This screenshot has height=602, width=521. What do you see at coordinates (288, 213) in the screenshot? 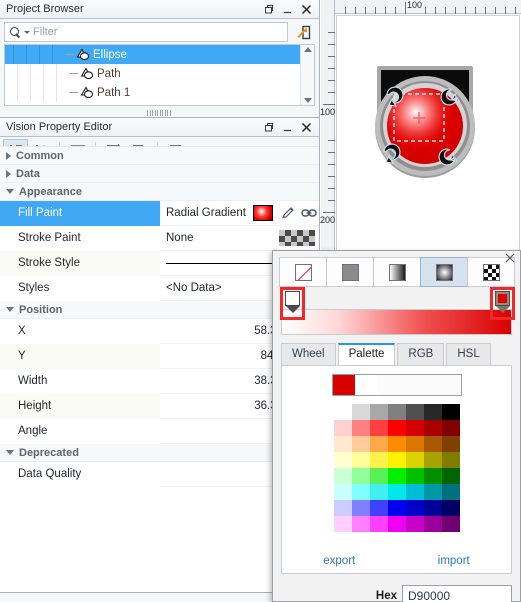
I see `pencil-icon` at bounding box center [288, 213].